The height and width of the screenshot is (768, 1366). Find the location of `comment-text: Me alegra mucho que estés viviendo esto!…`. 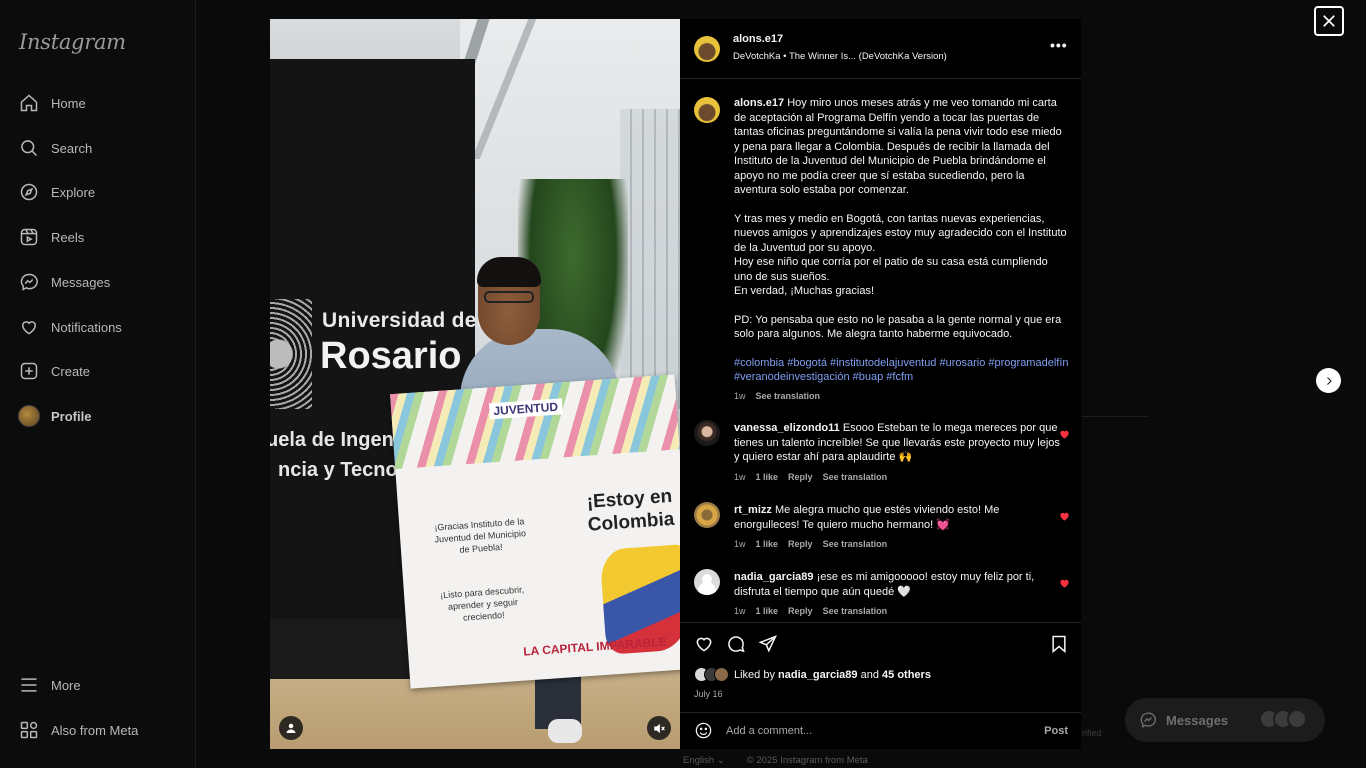

comment-text: Me alegra mucho que estés viviendo esto!… is located at coordinates (867, 517).